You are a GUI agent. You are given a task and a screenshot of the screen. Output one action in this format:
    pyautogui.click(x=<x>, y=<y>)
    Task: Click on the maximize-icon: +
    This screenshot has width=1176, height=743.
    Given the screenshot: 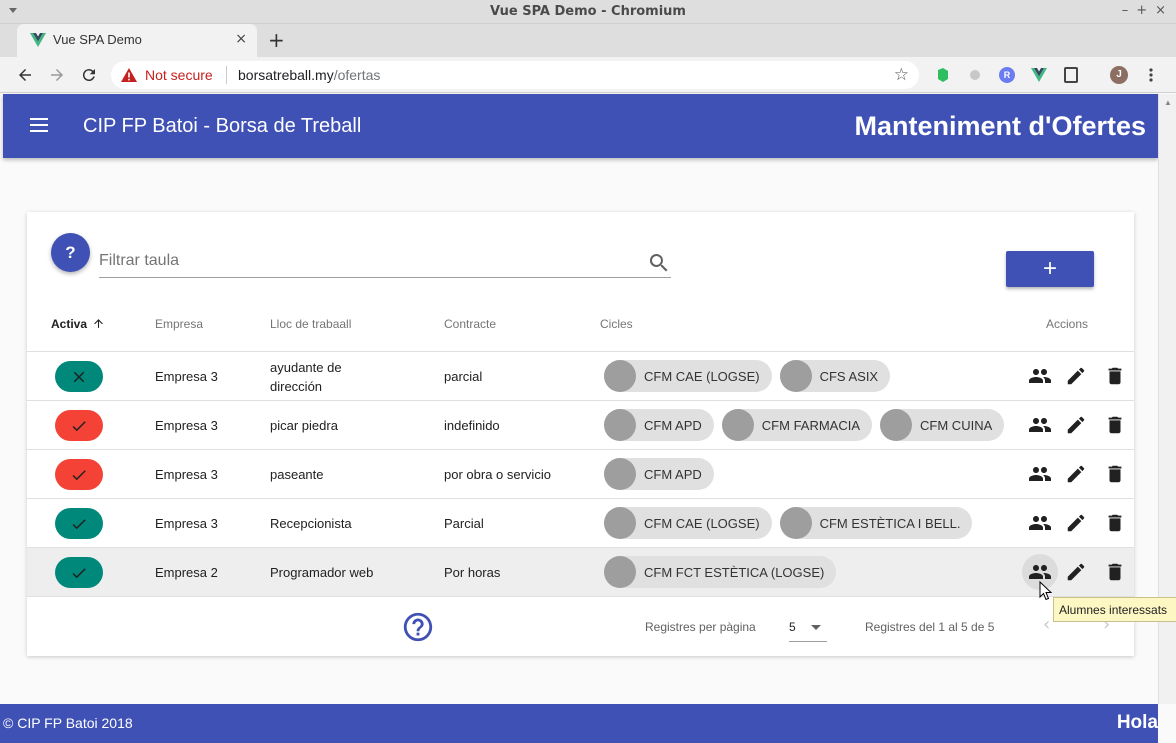 What is the action you would take?
    pyautogui.click(x=1141, y=10)
    